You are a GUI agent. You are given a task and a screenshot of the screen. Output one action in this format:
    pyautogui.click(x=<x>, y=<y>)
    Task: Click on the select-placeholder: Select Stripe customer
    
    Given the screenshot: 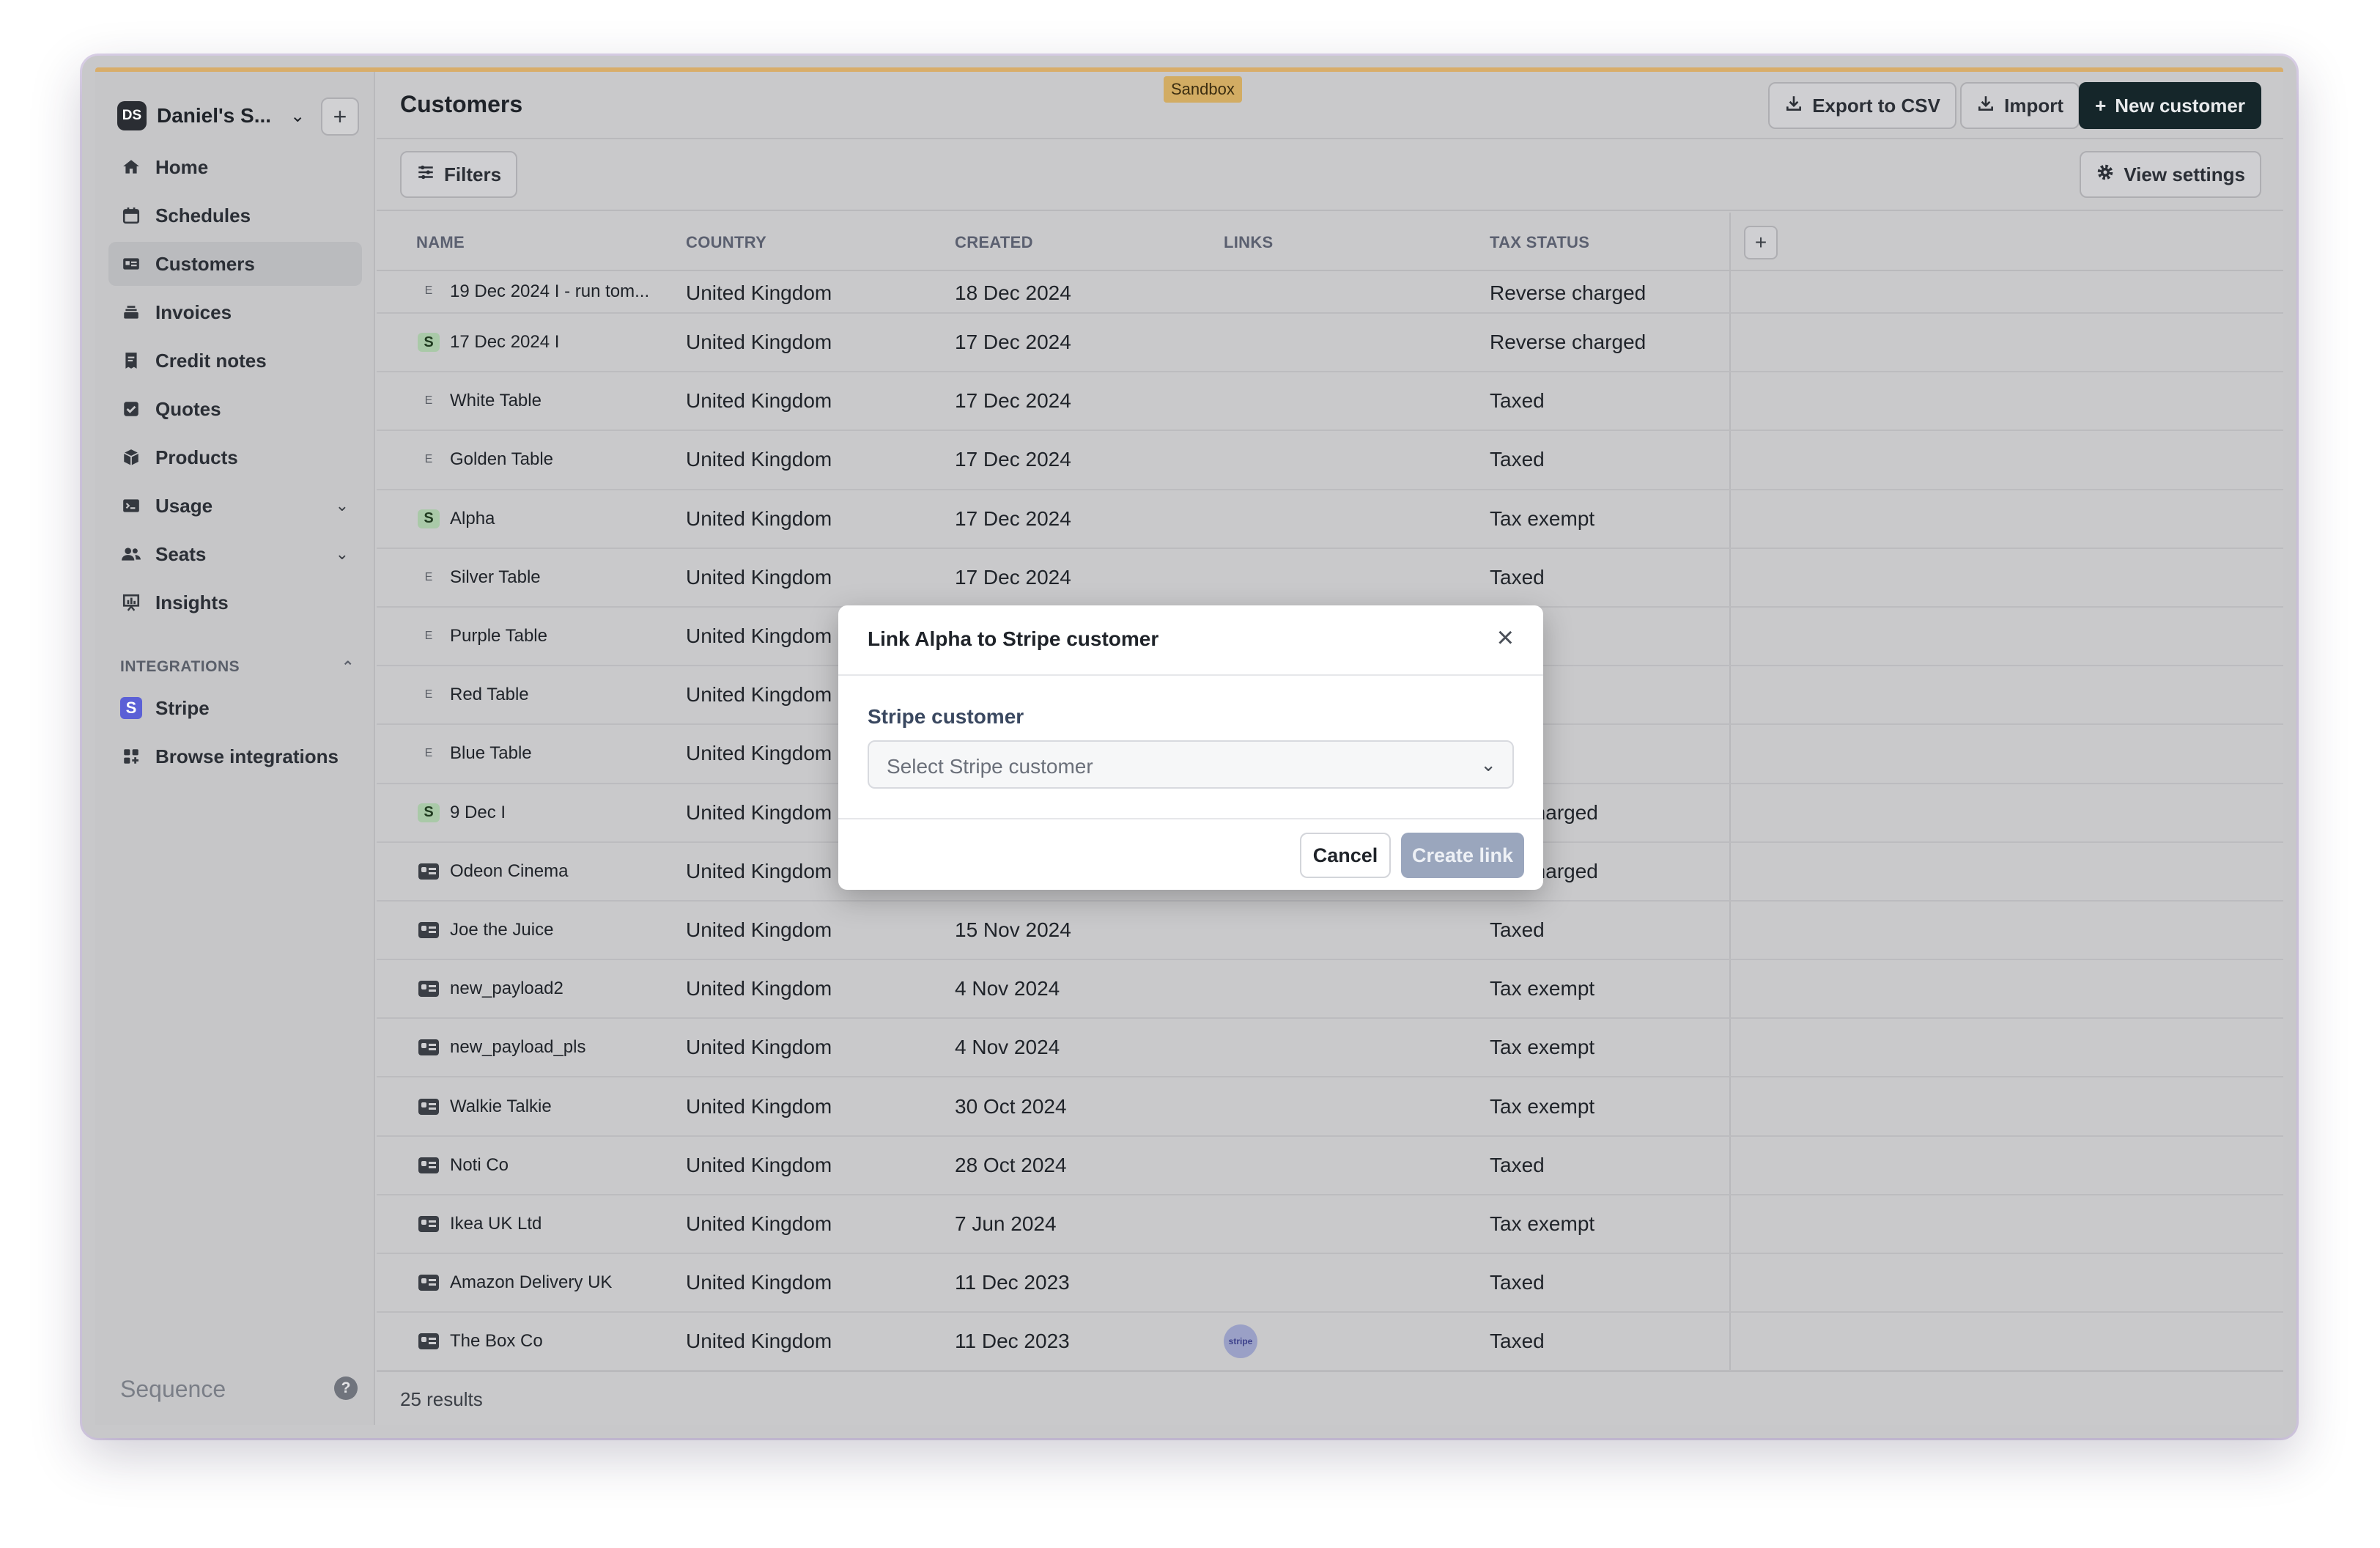 What is the action you would take?
    pyautogui.click(x=990, y=766)
    